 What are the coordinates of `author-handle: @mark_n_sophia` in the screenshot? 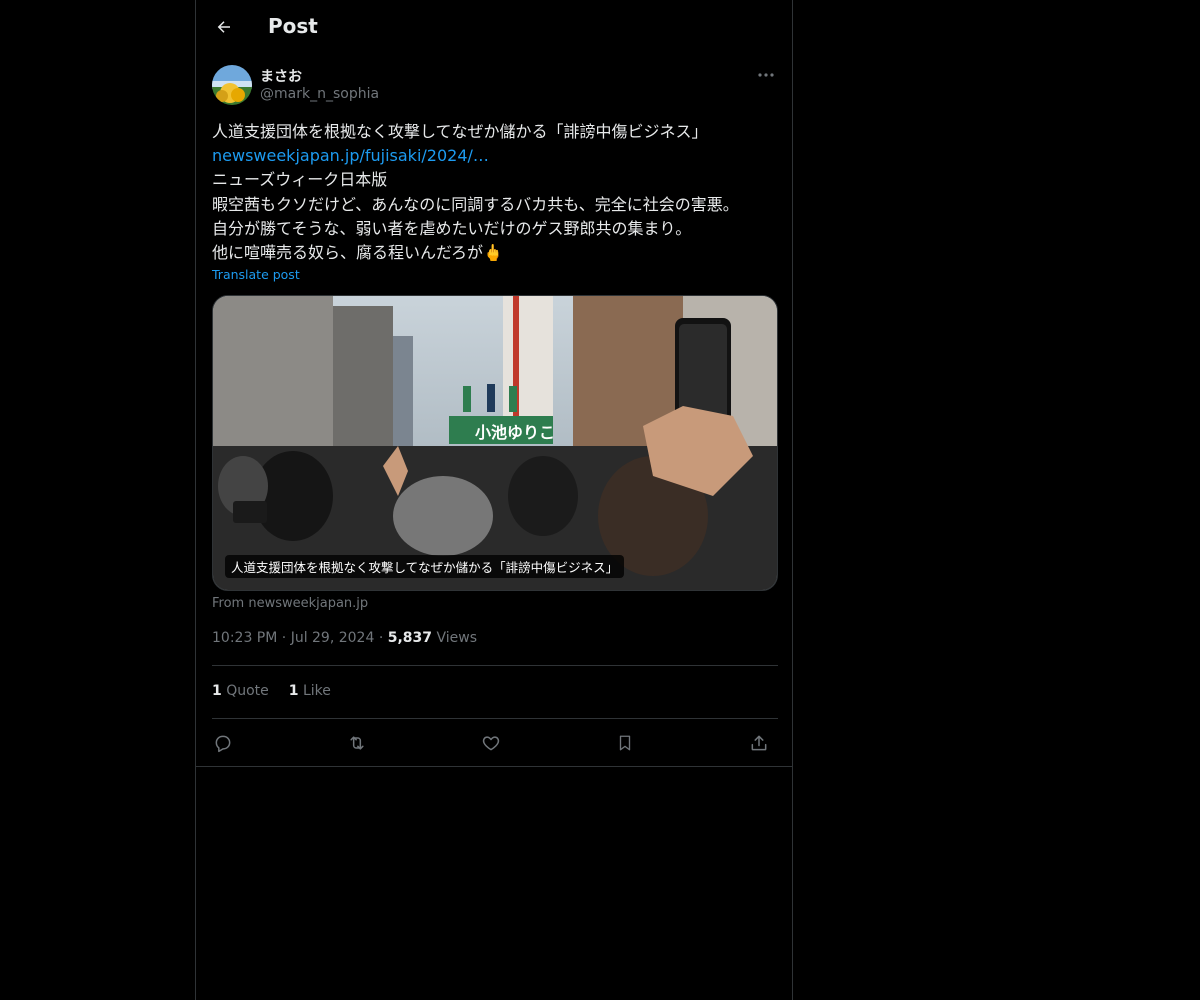 It's located at (319, 94).